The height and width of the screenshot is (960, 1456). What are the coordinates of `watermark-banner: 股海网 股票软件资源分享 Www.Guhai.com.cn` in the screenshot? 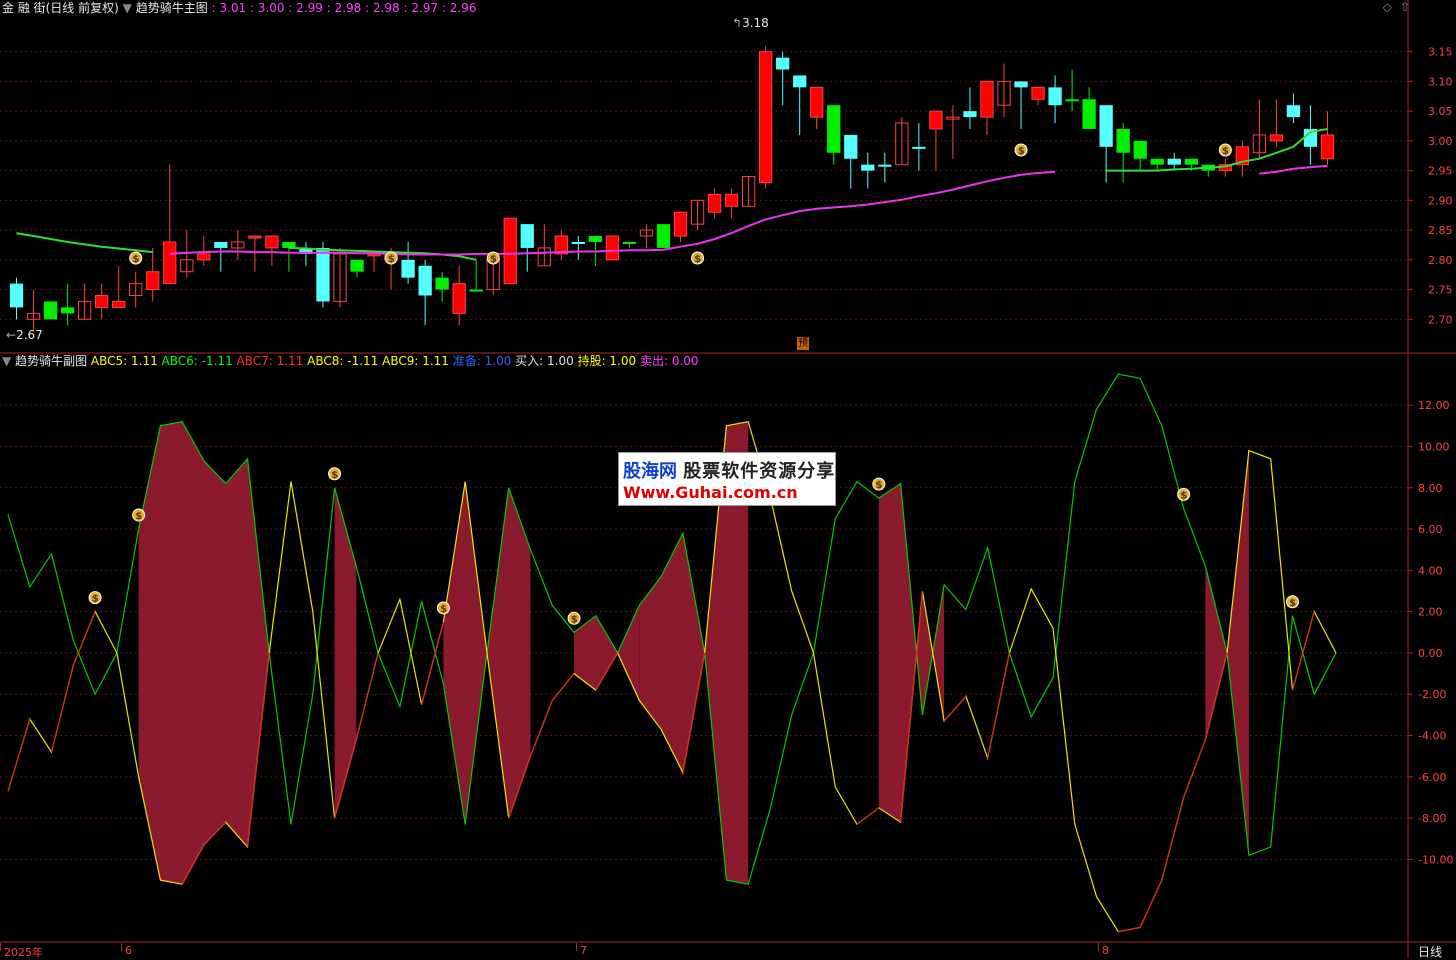 It's located at (727, 479).